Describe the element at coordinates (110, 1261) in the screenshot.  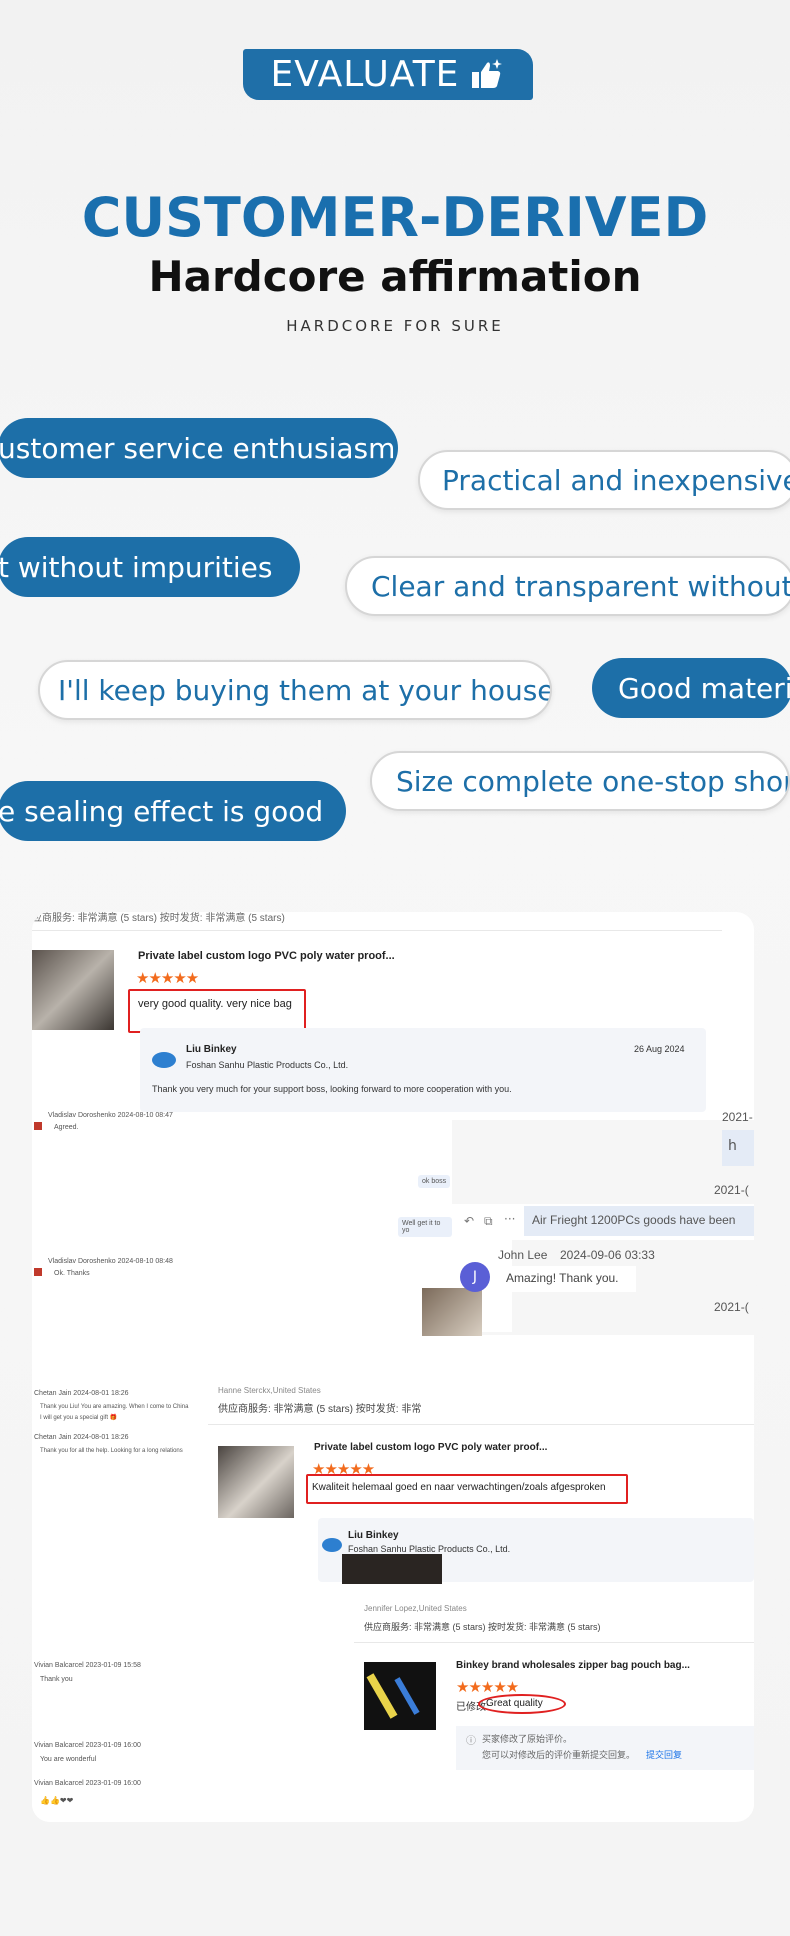
I see `chat-header: Vladislav Doroshenko 2024-08-10 08:48` at that location.